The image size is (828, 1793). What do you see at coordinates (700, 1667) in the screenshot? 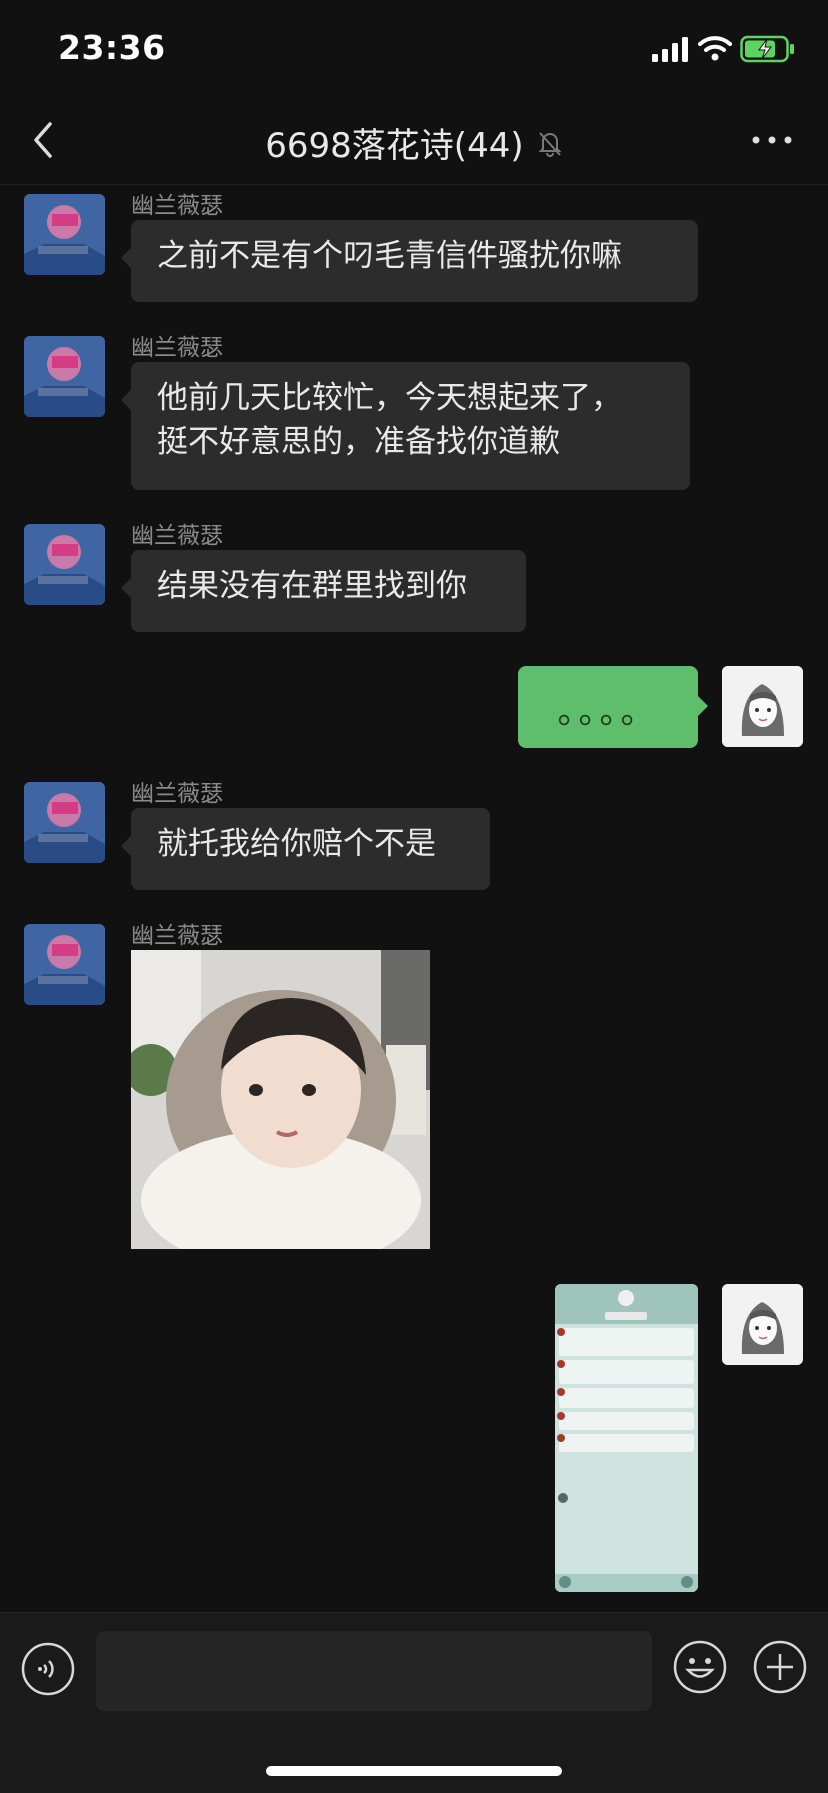
I see `smiley-icon` at bounding box center [700, 1667].